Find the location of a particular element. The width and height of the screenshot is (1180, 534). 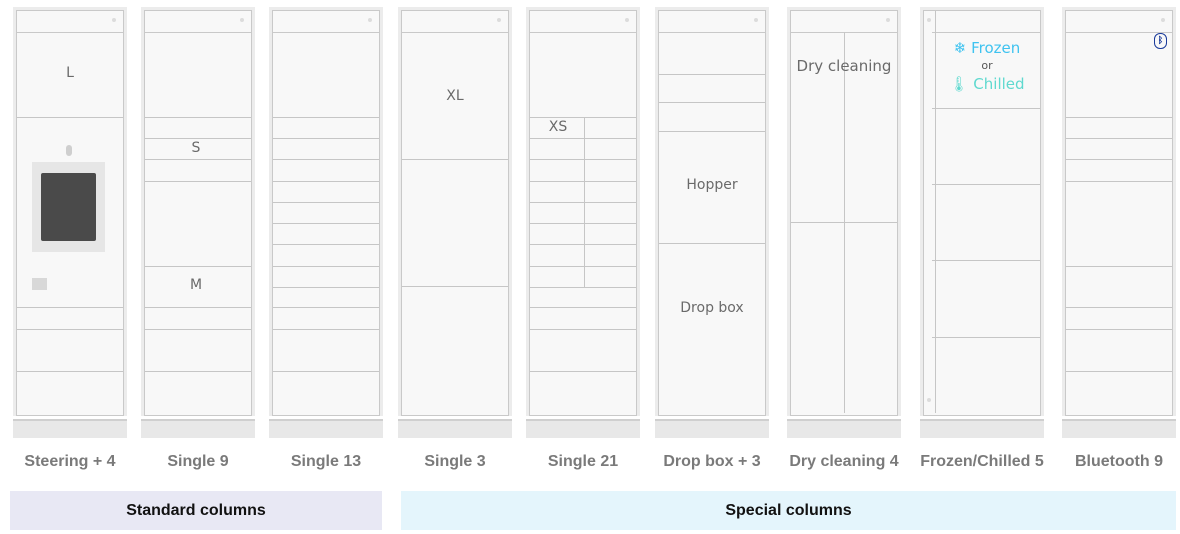

column-name: Bluetooth 9 is located at coordinates (1119, 461).